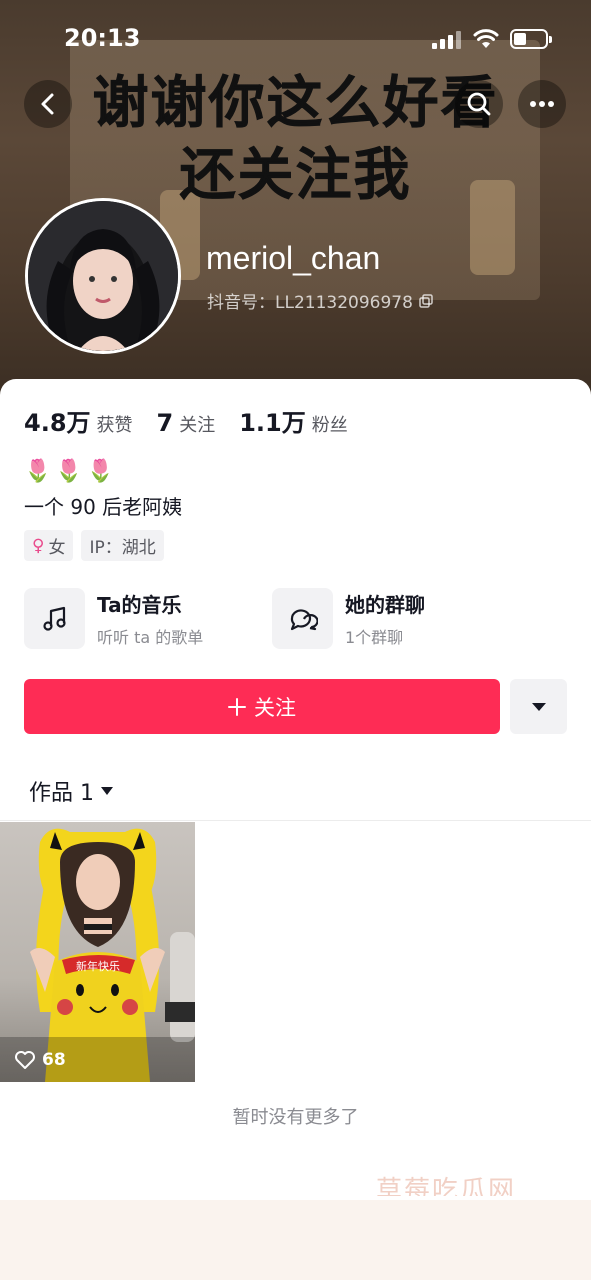 The image size is (591, 1280). I want to click on copy-icon, so click(426, 300).